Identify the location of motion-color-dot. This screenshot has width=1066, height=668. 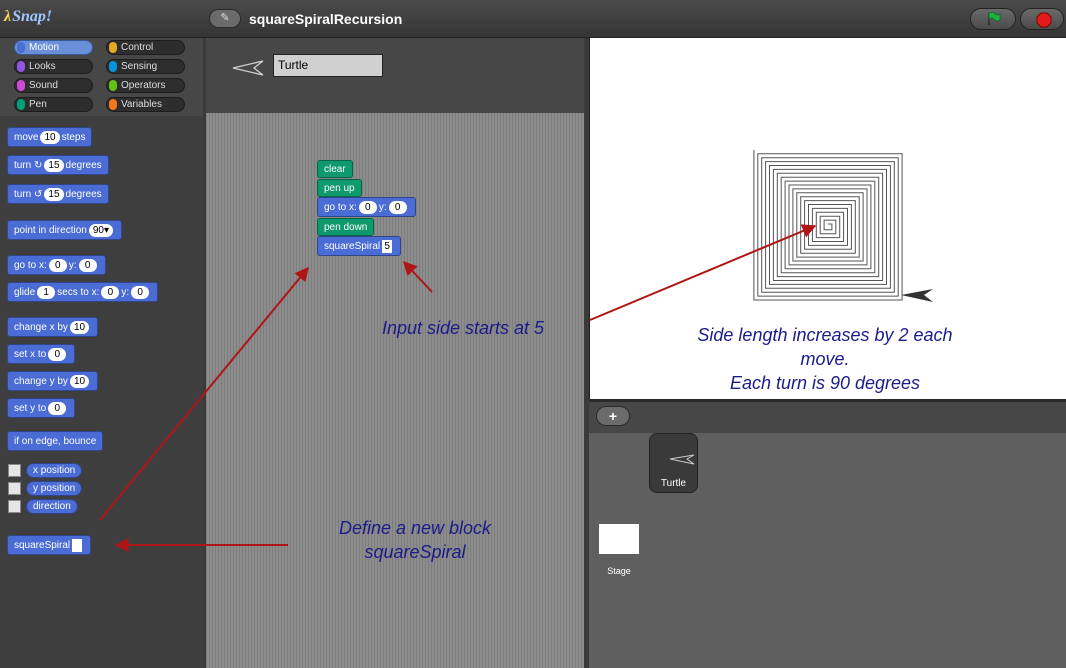
(21, 47).